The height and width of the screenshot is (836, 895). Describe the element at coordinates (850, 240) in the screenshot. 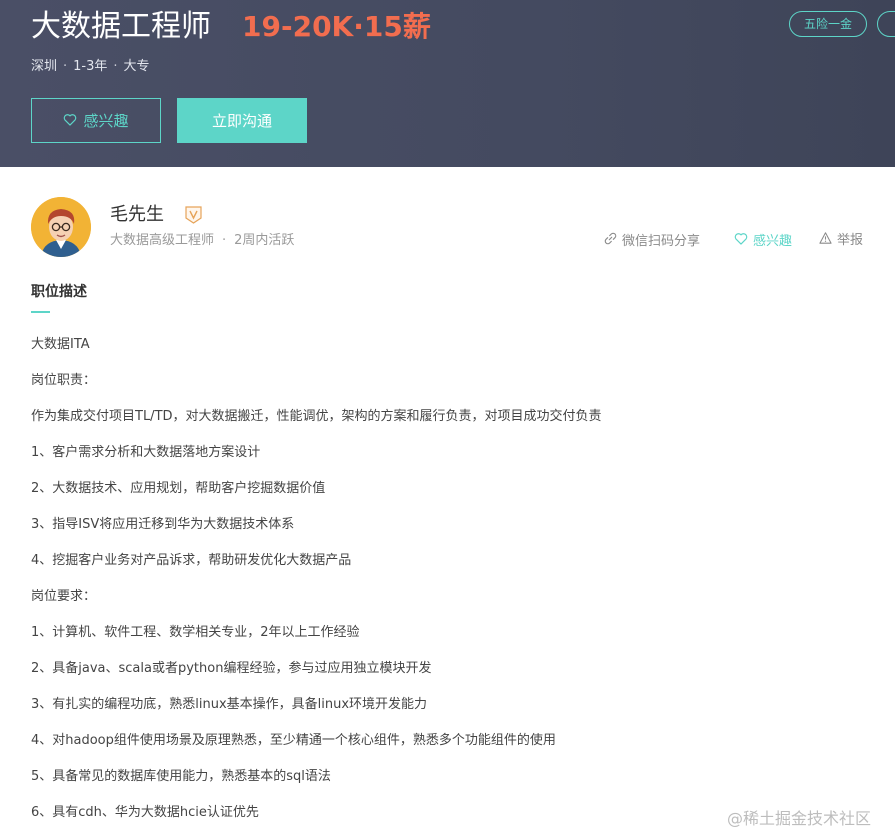

I see `report-label: 举报` at that location.